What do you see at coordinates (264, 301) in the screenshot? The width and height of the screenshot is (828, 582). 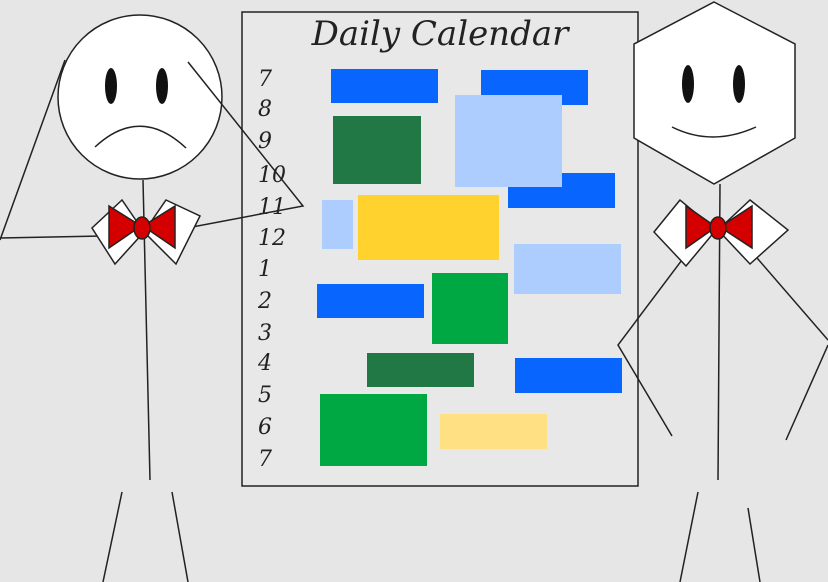 I see `hour-label: 2` at bounding box center [264, 301].